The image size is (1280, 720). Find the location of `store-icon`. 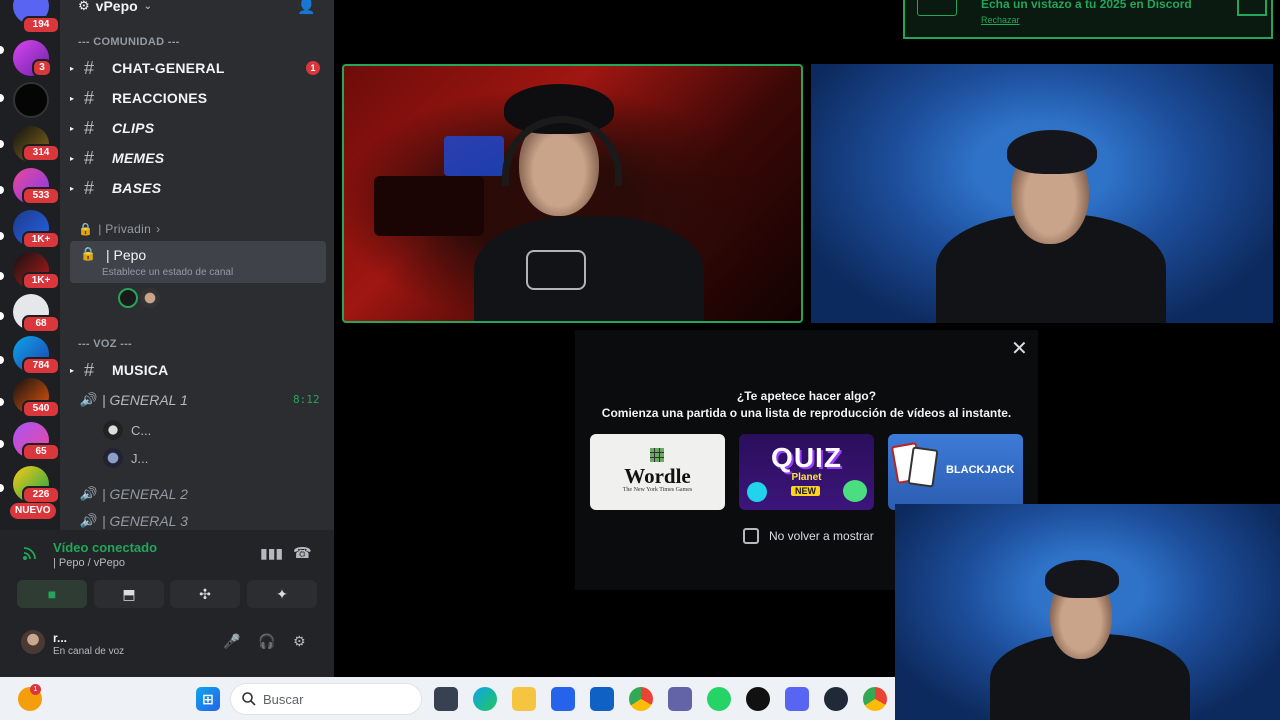

store-icon is located at coordinates (563, 699).